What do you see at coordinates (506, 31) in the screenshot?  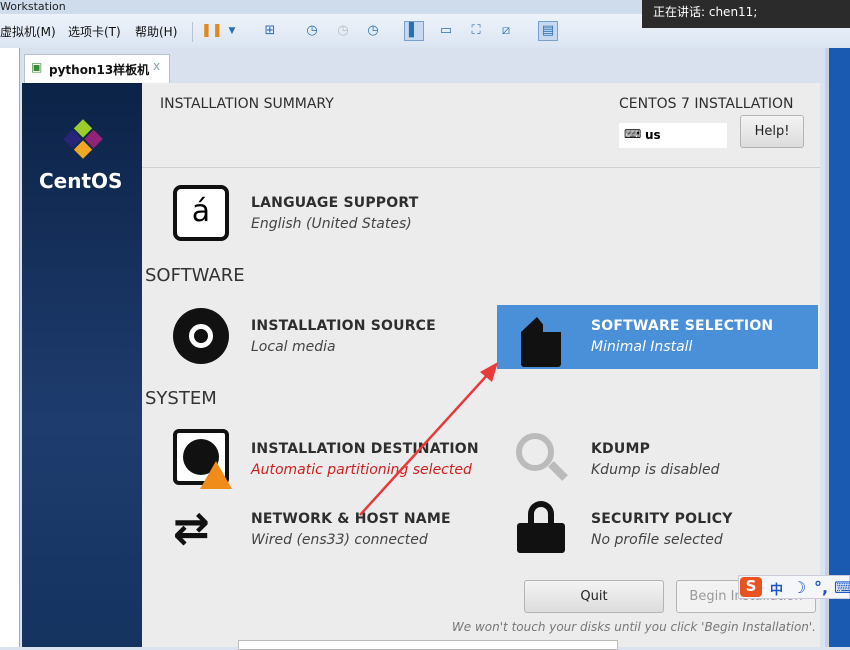 I see `unity-icon: ⧄` at bounding box center [506, 31].